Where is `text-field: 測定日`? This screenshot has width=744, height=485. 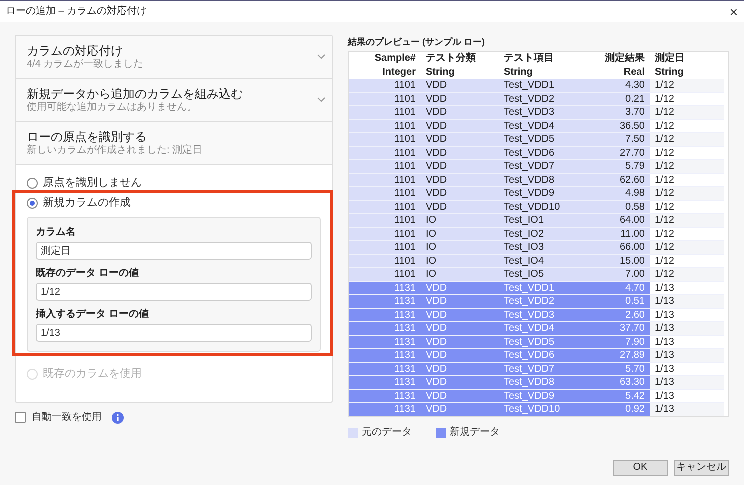 text-field: 測定日 is located at coordinates (174, 251).